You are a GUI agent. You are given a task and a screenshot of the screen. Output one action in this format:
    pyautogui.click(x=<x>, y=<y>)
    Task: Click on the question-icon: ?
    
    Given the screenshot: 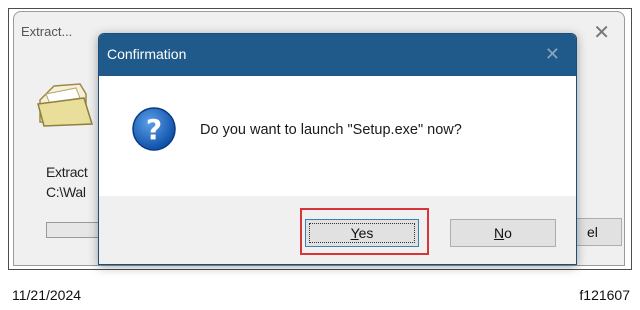 What is the action you would take?
    pyautogui.click(x=154, y=131)
    